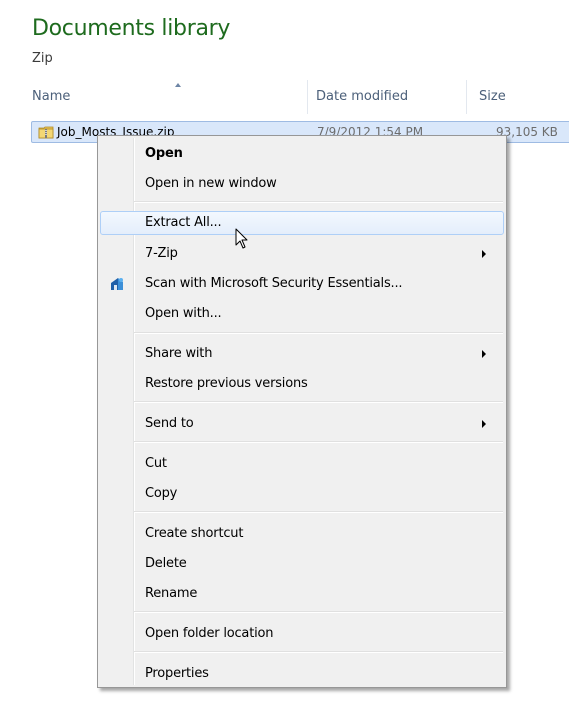 This screenshot has height=707, width=569. What do you see at coordinates (302, 534) in the screenshot?
I see `menu-item-create-shortcut: Create shortcut` at bounding box center [302, 534].